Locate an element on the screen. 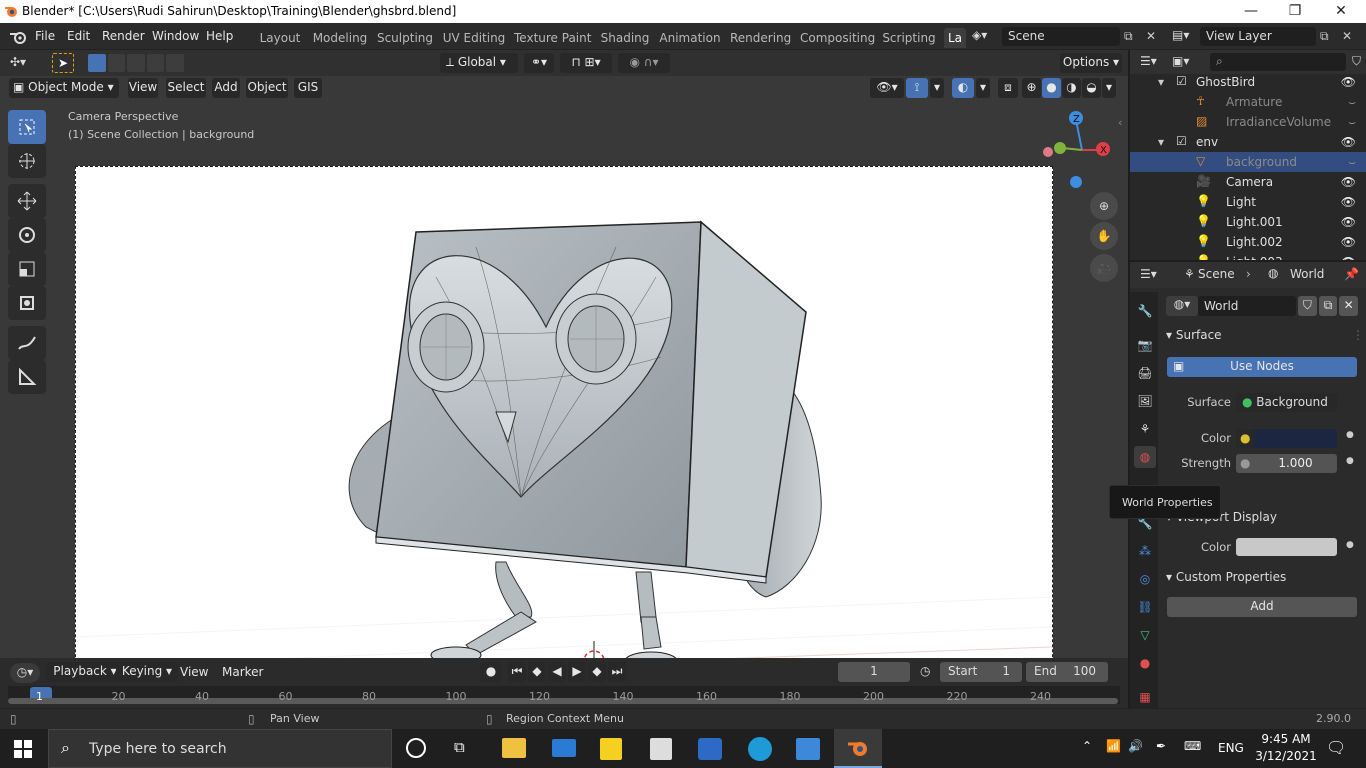 This screenshot has height=768, width=1366. record-icon: ● is located at coordinates (491, 672).